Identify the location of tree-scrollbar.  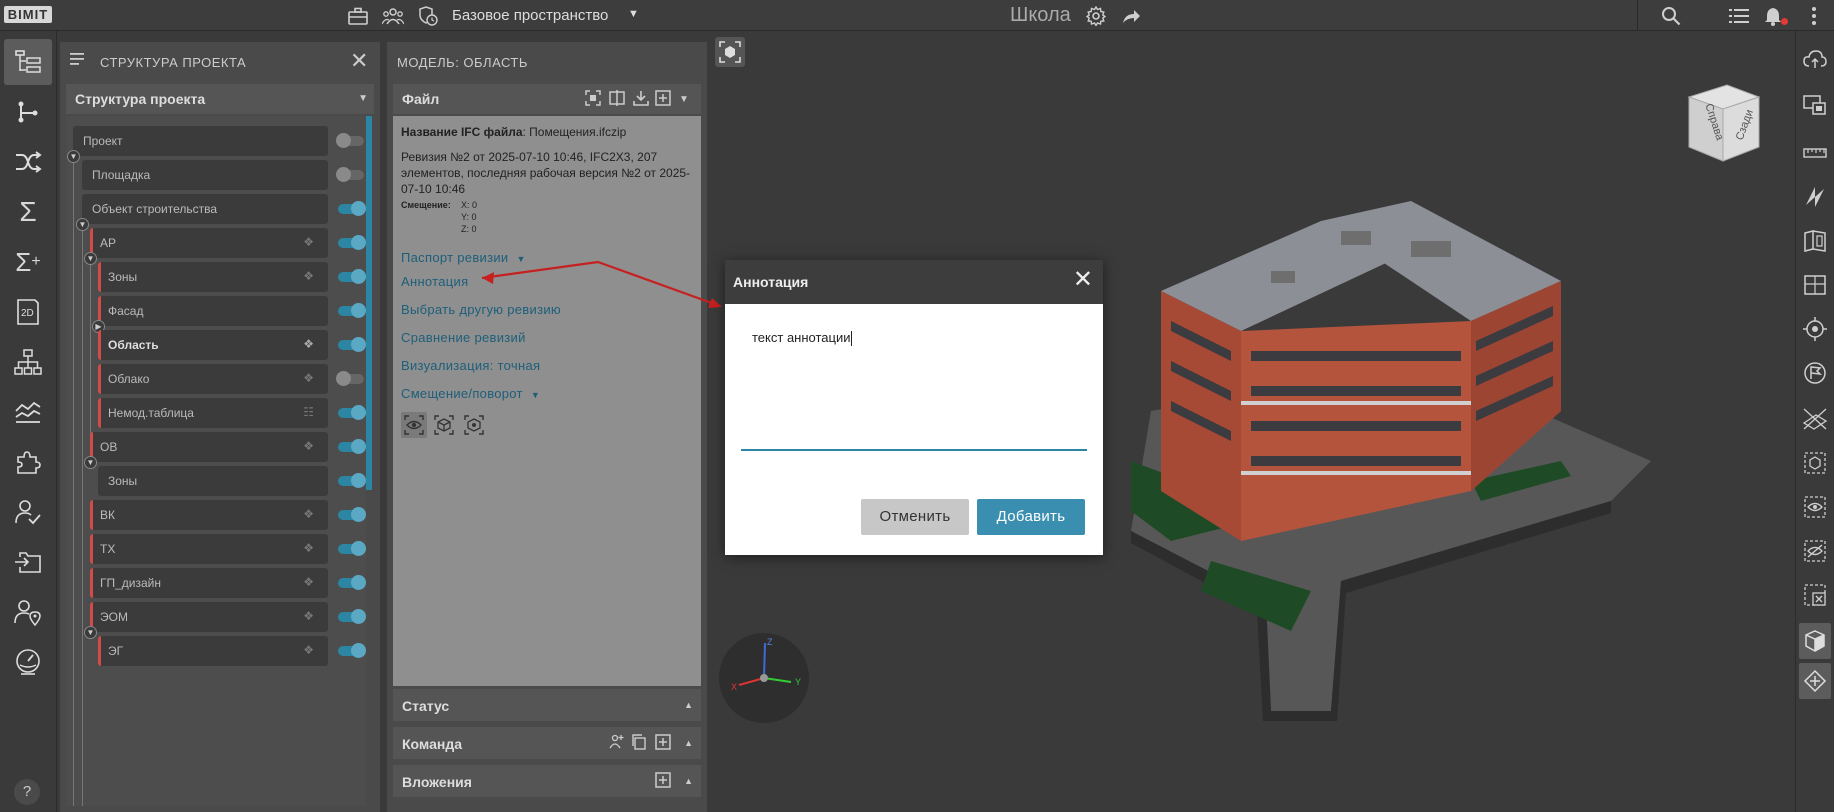
(369, 303).